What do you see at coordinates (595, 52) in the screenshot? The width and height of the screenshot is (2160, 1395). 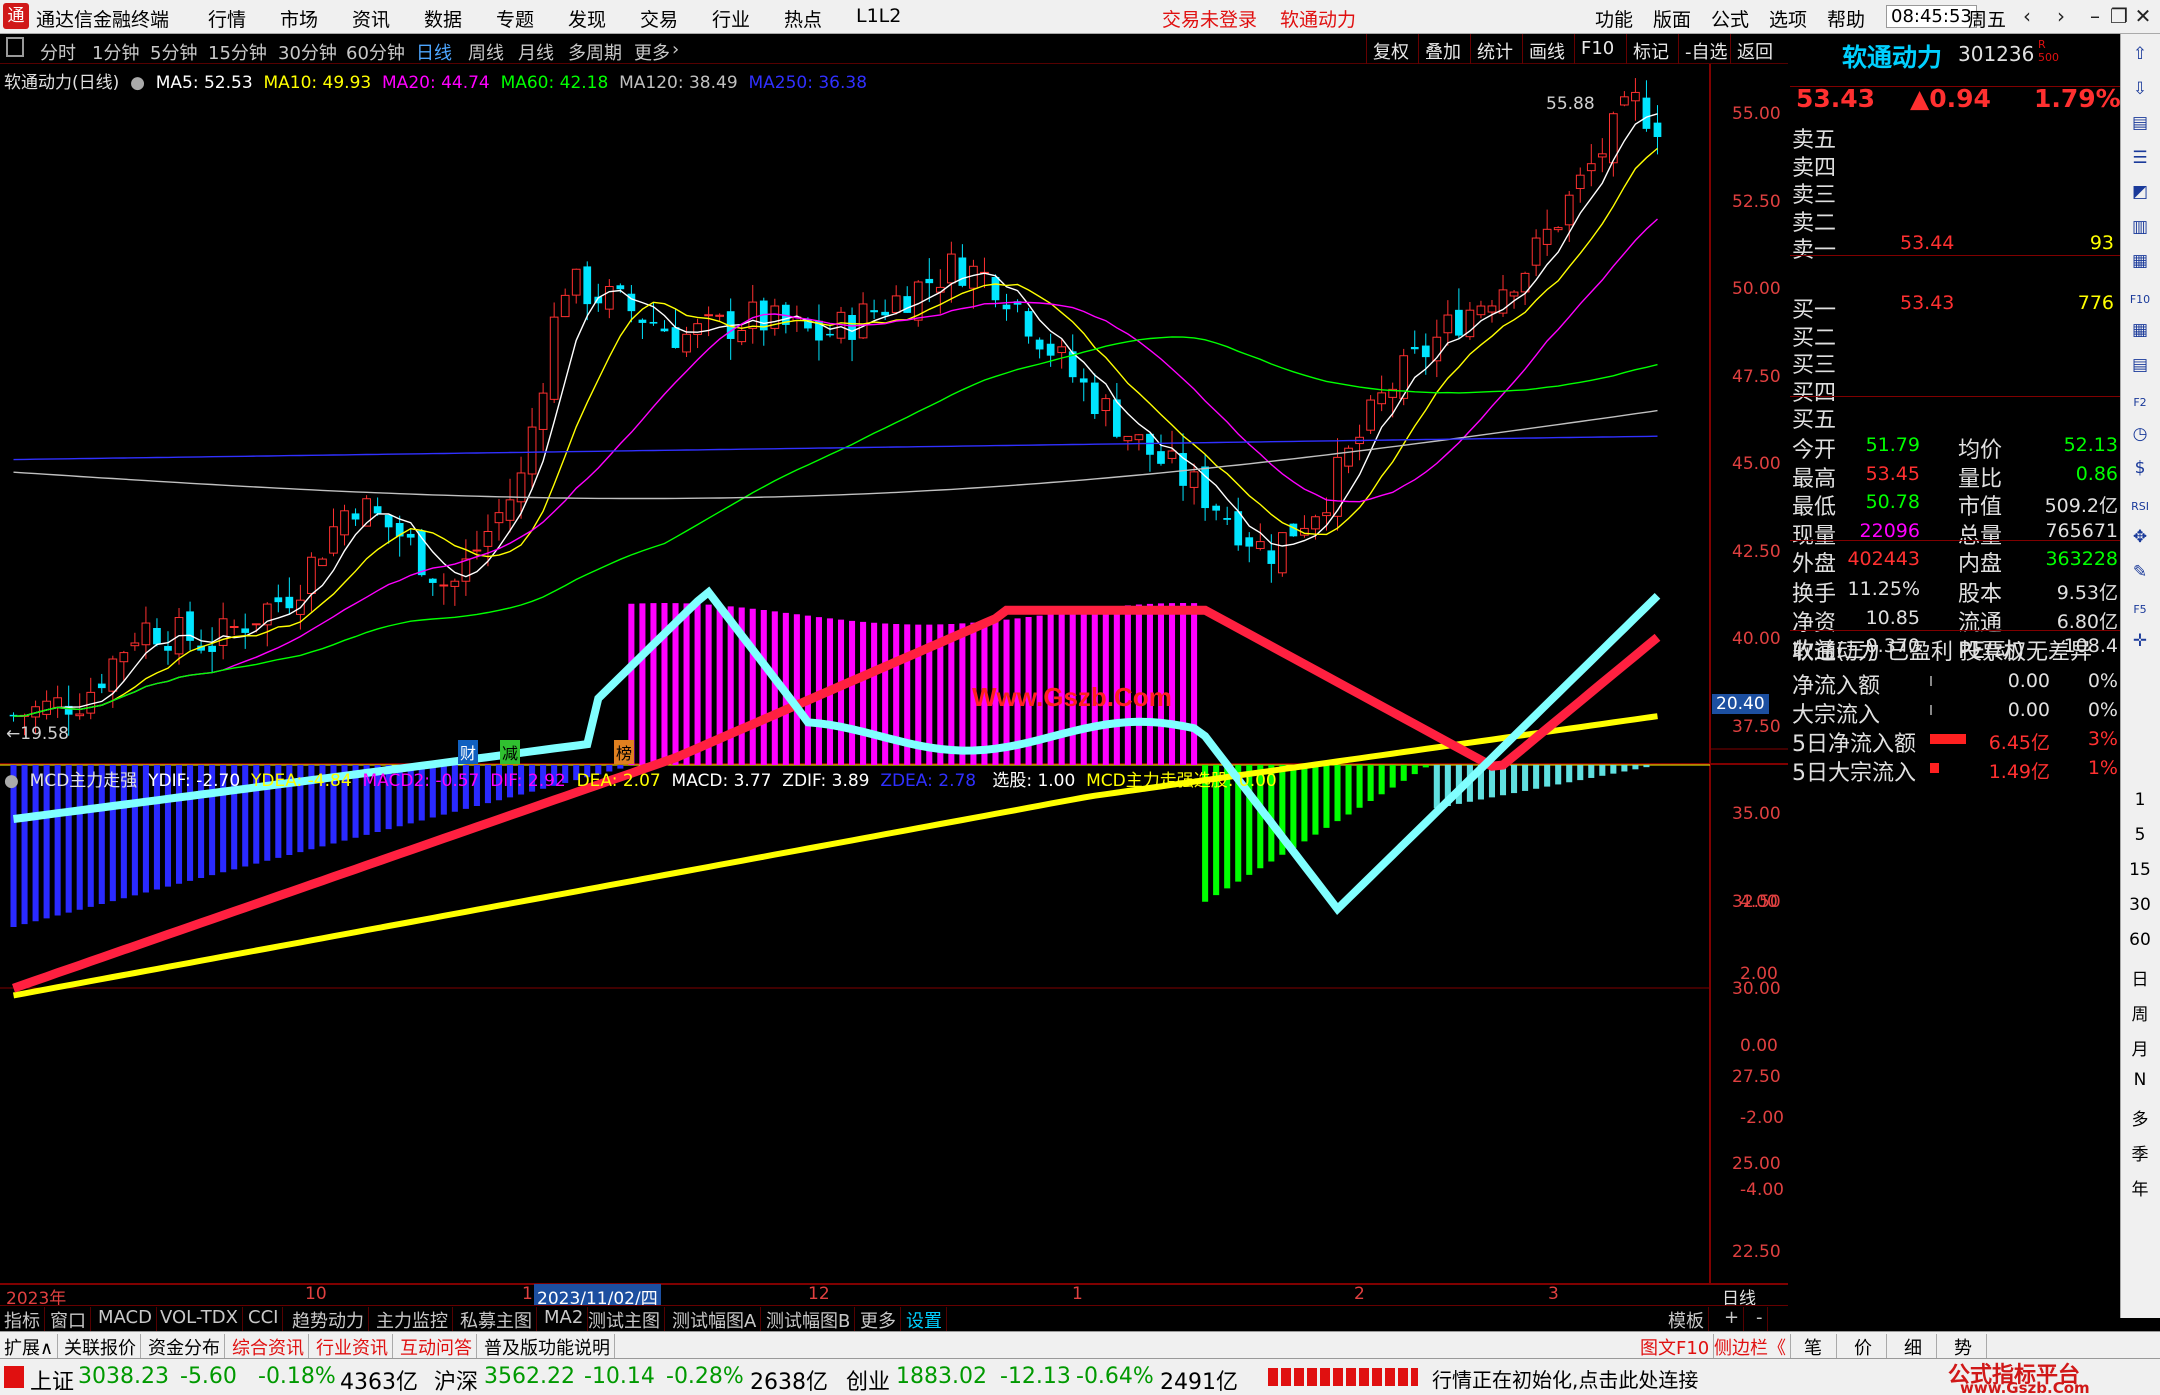 I see `period-multi: 多周期` at bounding box center [595, 52].